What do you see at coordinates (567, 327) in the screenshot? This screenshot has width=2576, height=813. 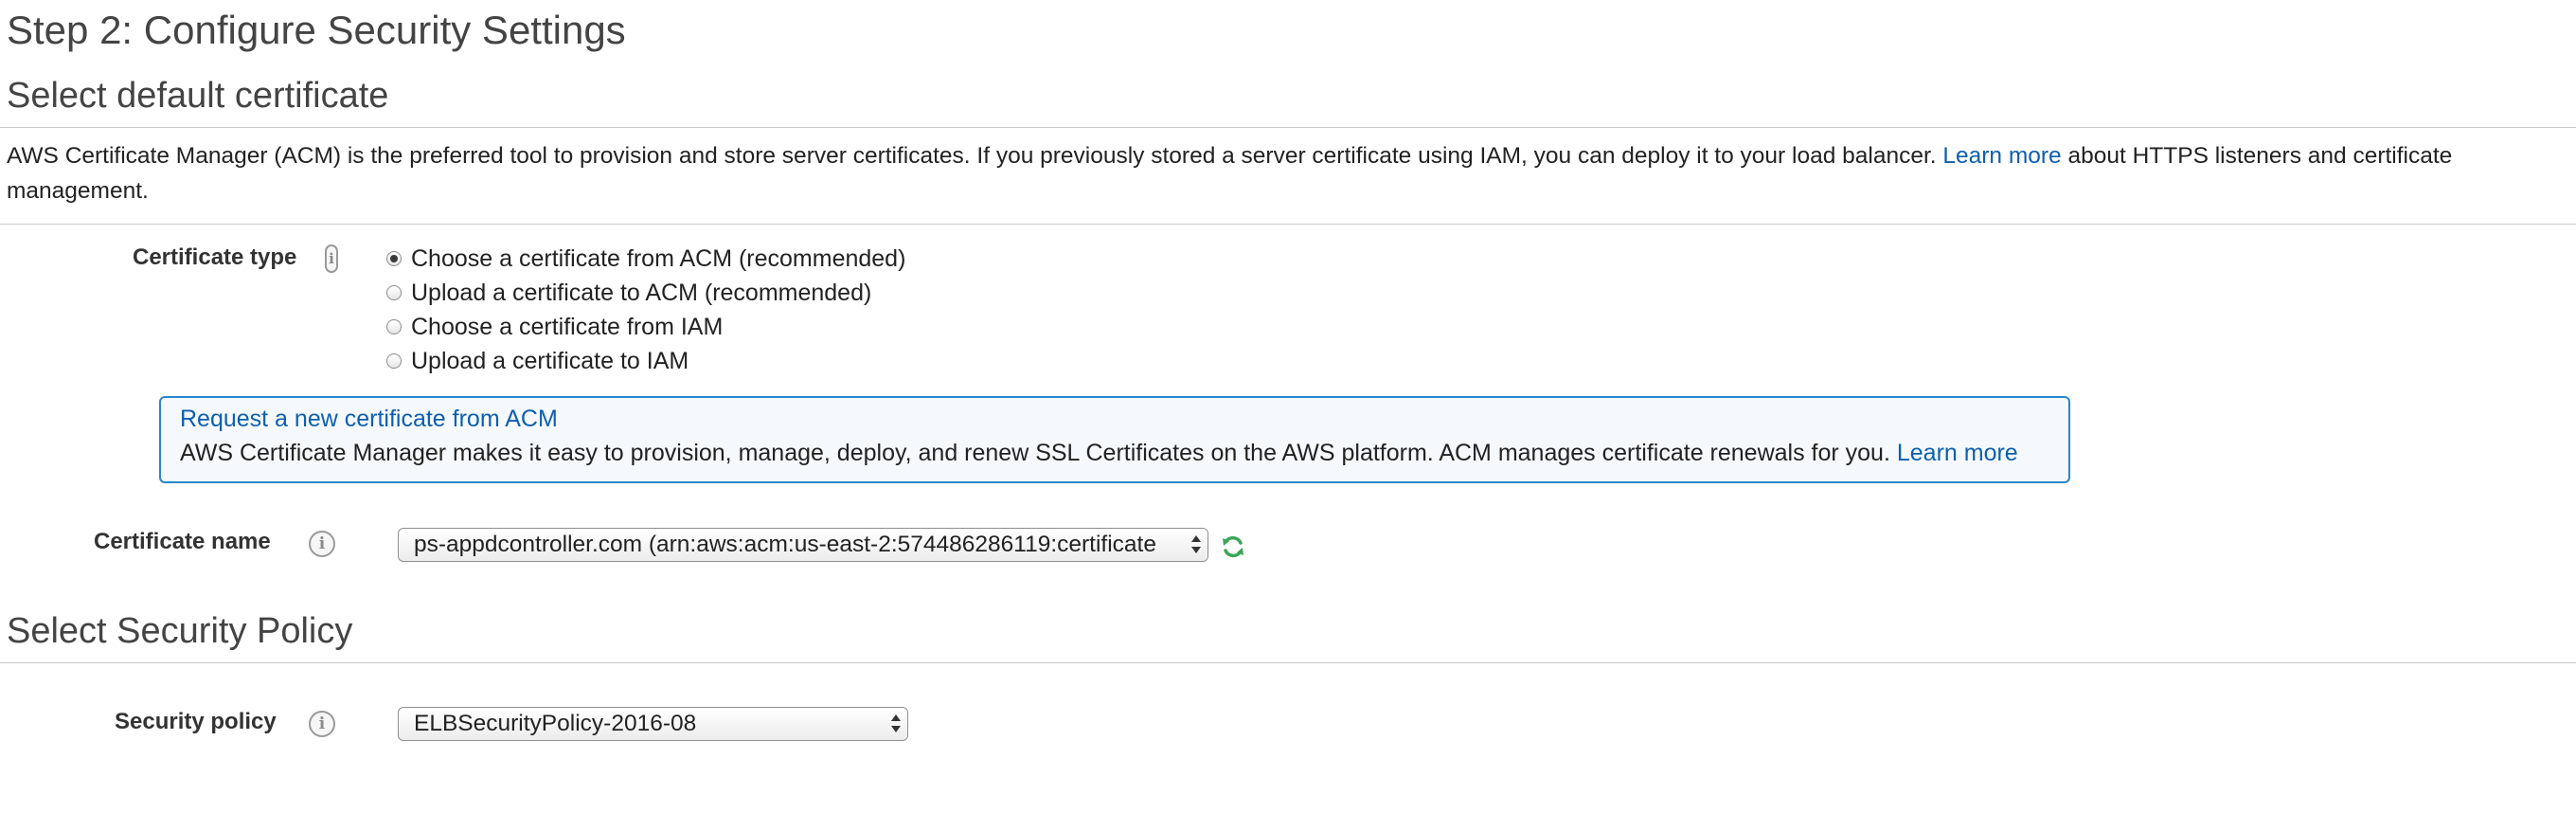 I see `radio-label: Choose a certificate from IAM` at bounding box center [567, 327].